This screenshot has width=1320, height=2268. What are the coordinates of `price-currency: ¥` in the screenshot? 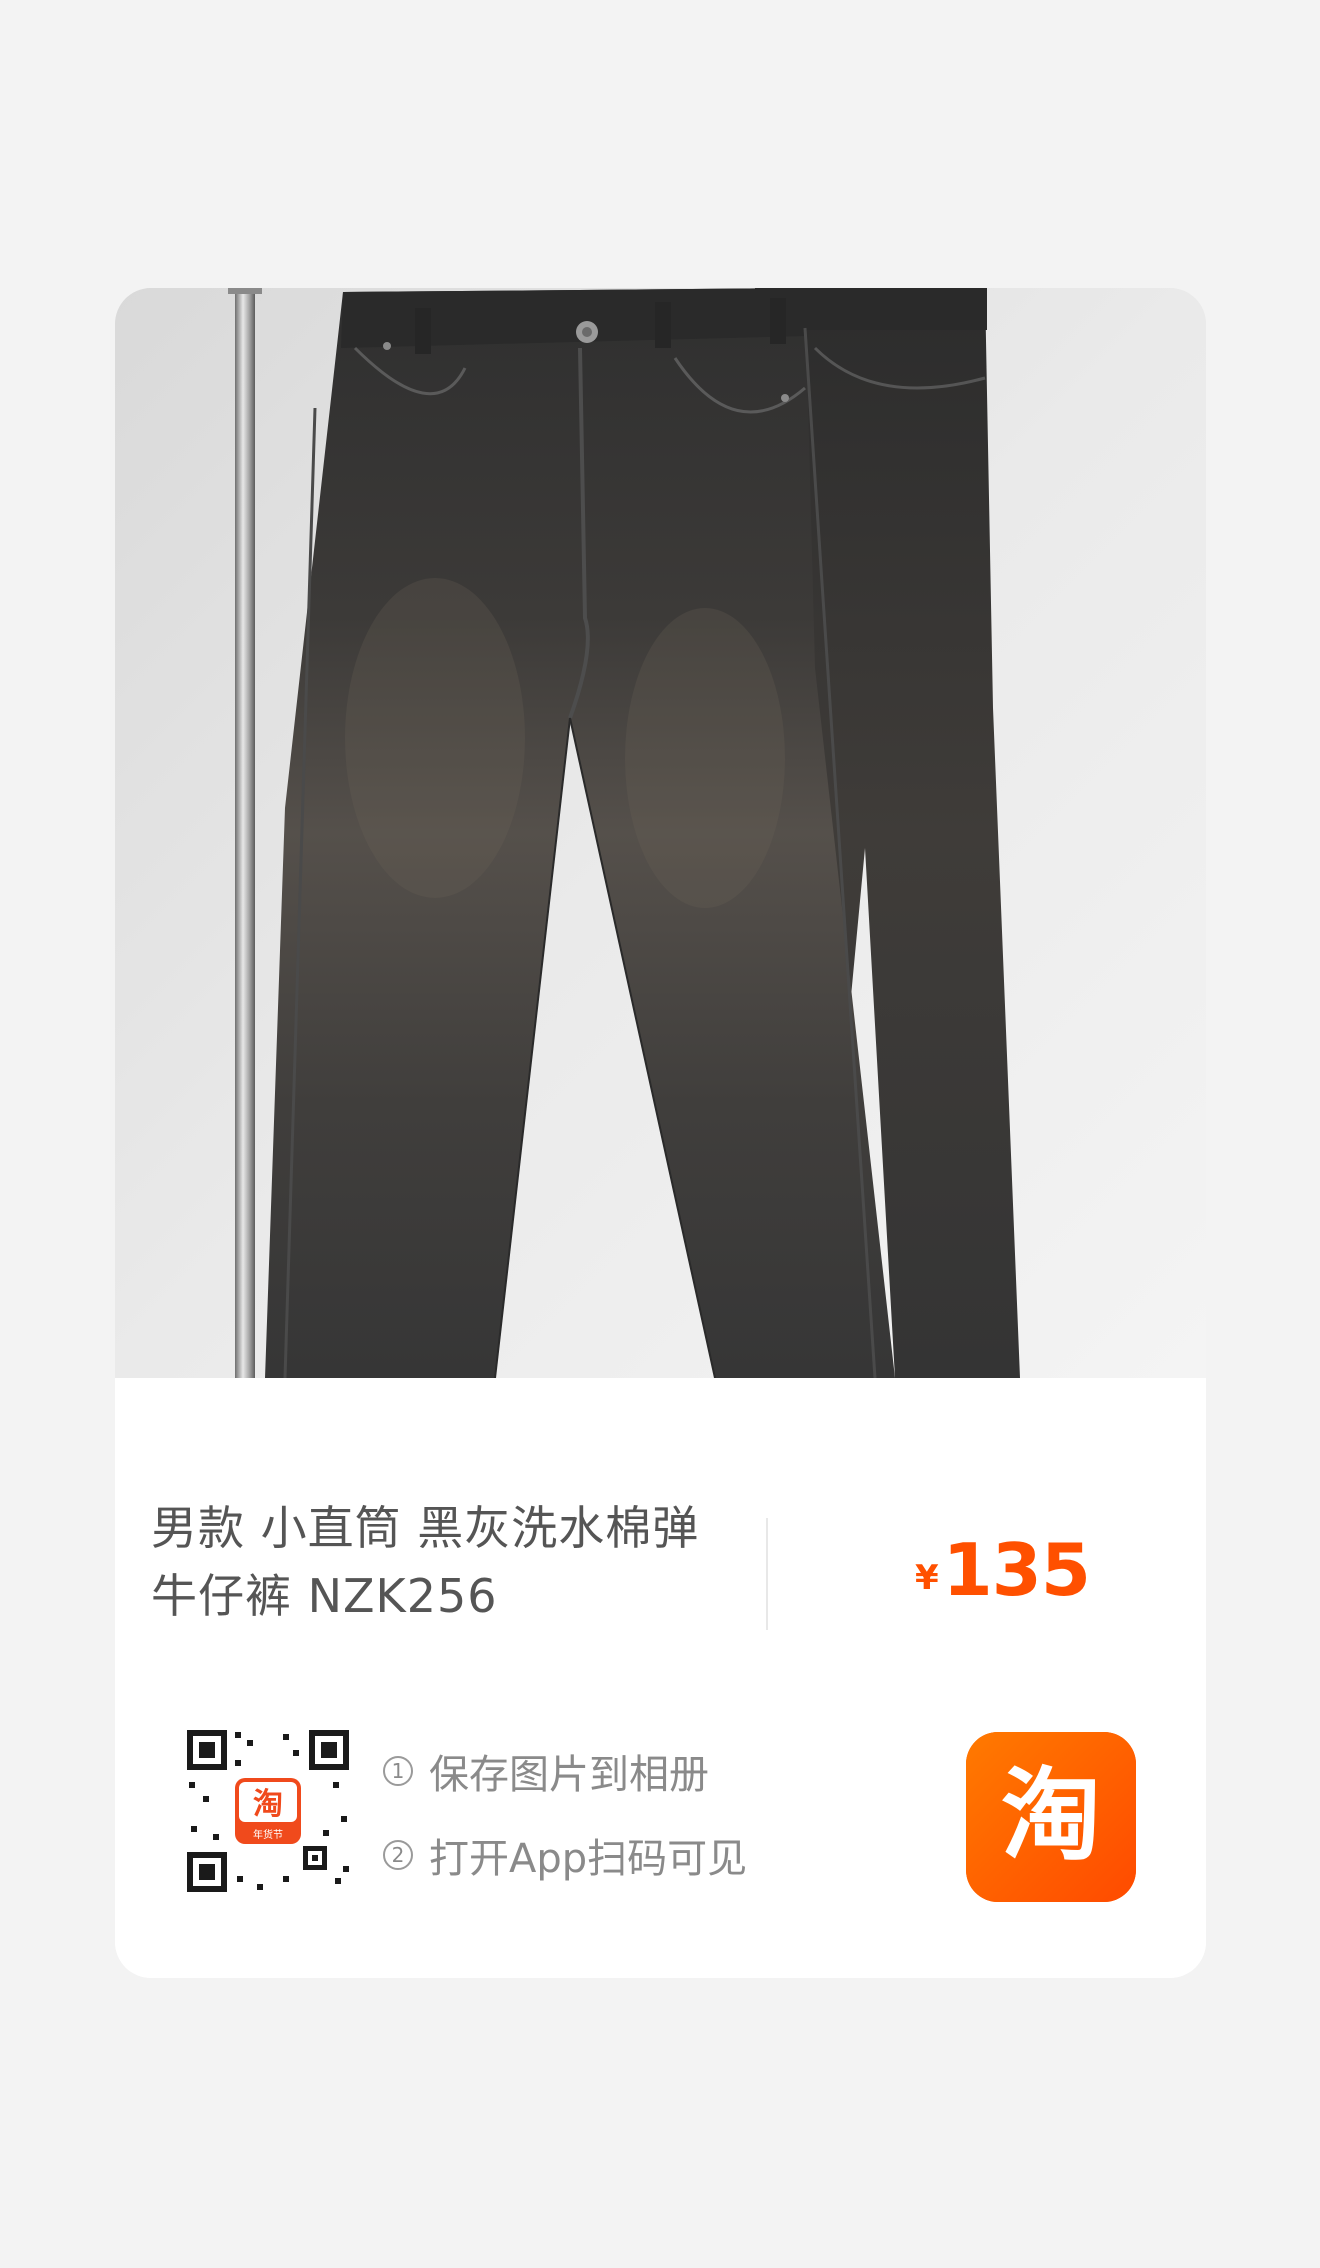 It's located at (927, 1578).